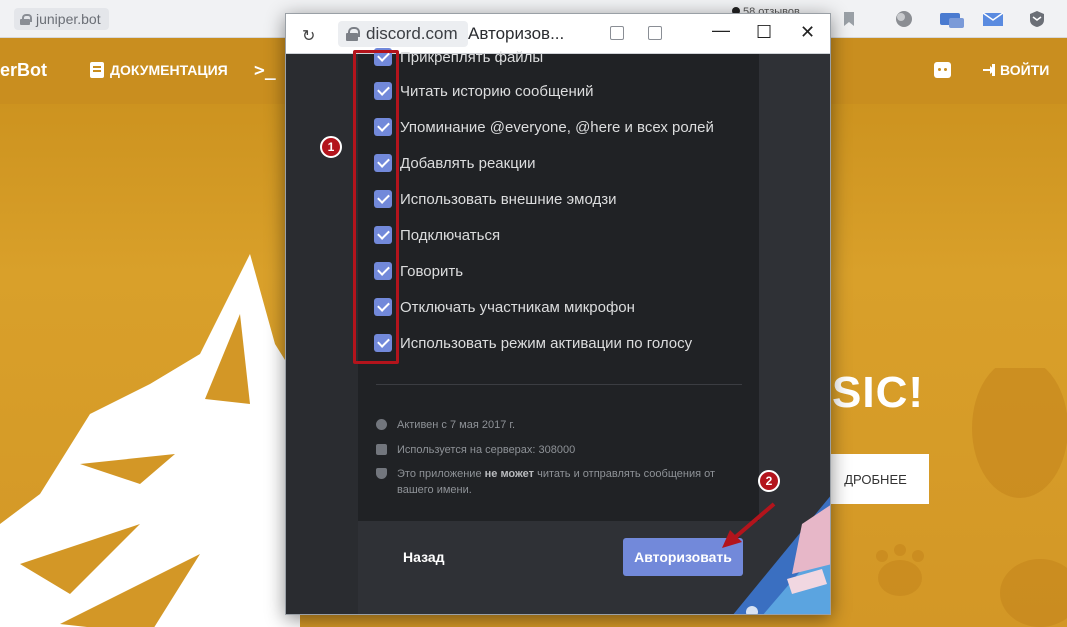  Describe the element at coordinates (484, 91) in the screenshot. I see `permission-item: Читать историю сообщений` at that location.